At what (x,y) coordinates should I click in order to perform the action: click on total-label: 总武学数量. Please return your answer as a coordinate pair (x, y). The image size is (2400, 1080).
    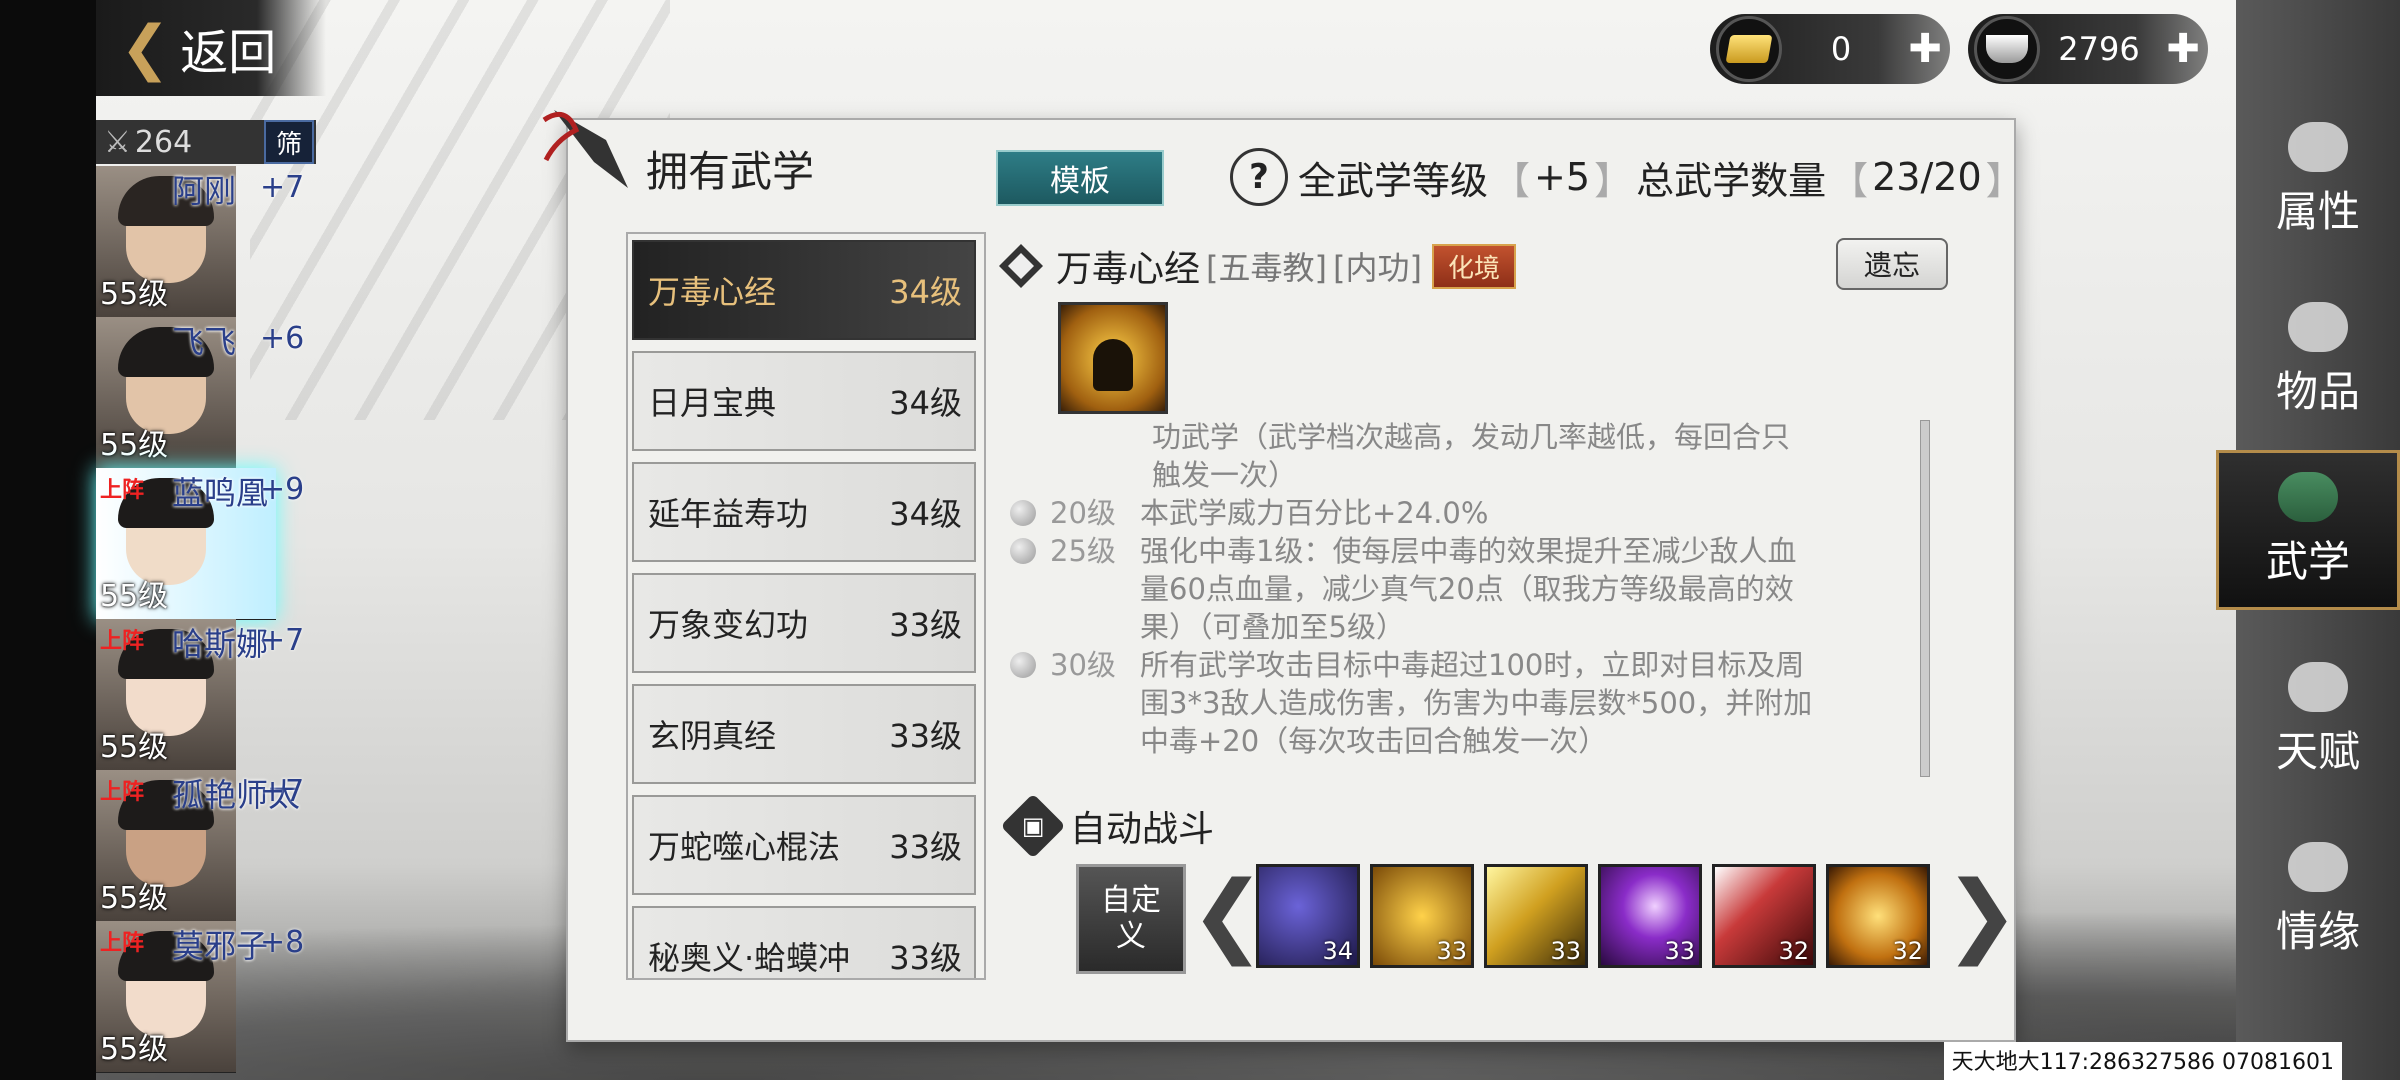
    Looking at the image, I should click on (1731, 180).